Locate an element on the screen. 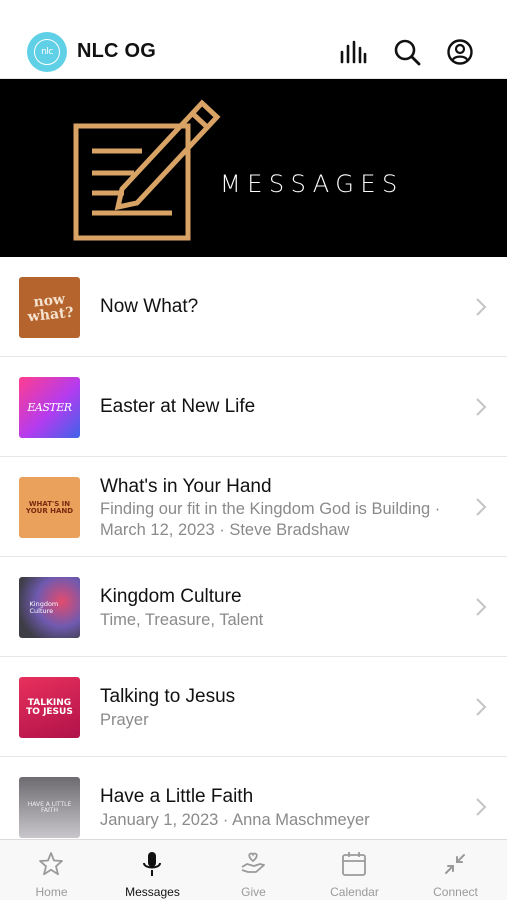 Image resolution: width=507 pixels, height=901 pixels. app-title: NLC OG is located at coordinates (116, 51).